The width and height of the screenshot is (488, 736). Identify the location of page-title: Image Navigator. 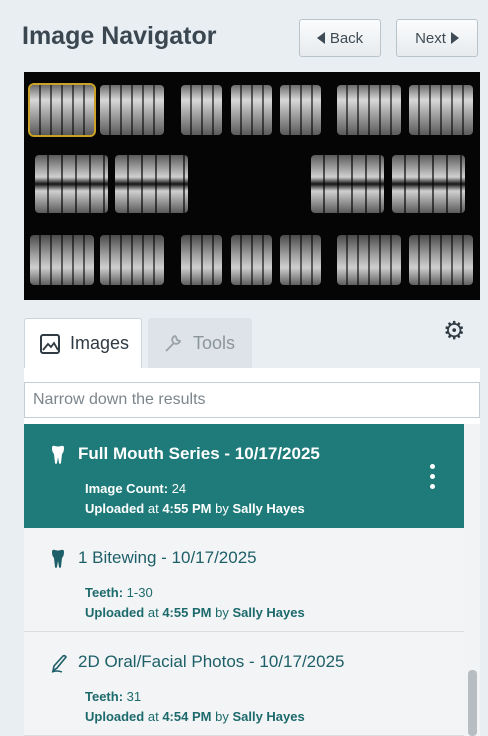
(119, 36).